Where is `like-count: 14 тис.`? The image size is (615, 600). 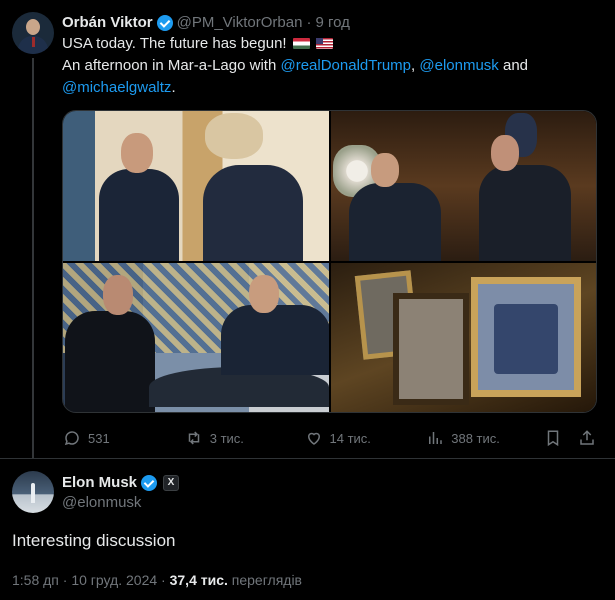 like-count: 14 тис. is located at coordinates (350, 438).